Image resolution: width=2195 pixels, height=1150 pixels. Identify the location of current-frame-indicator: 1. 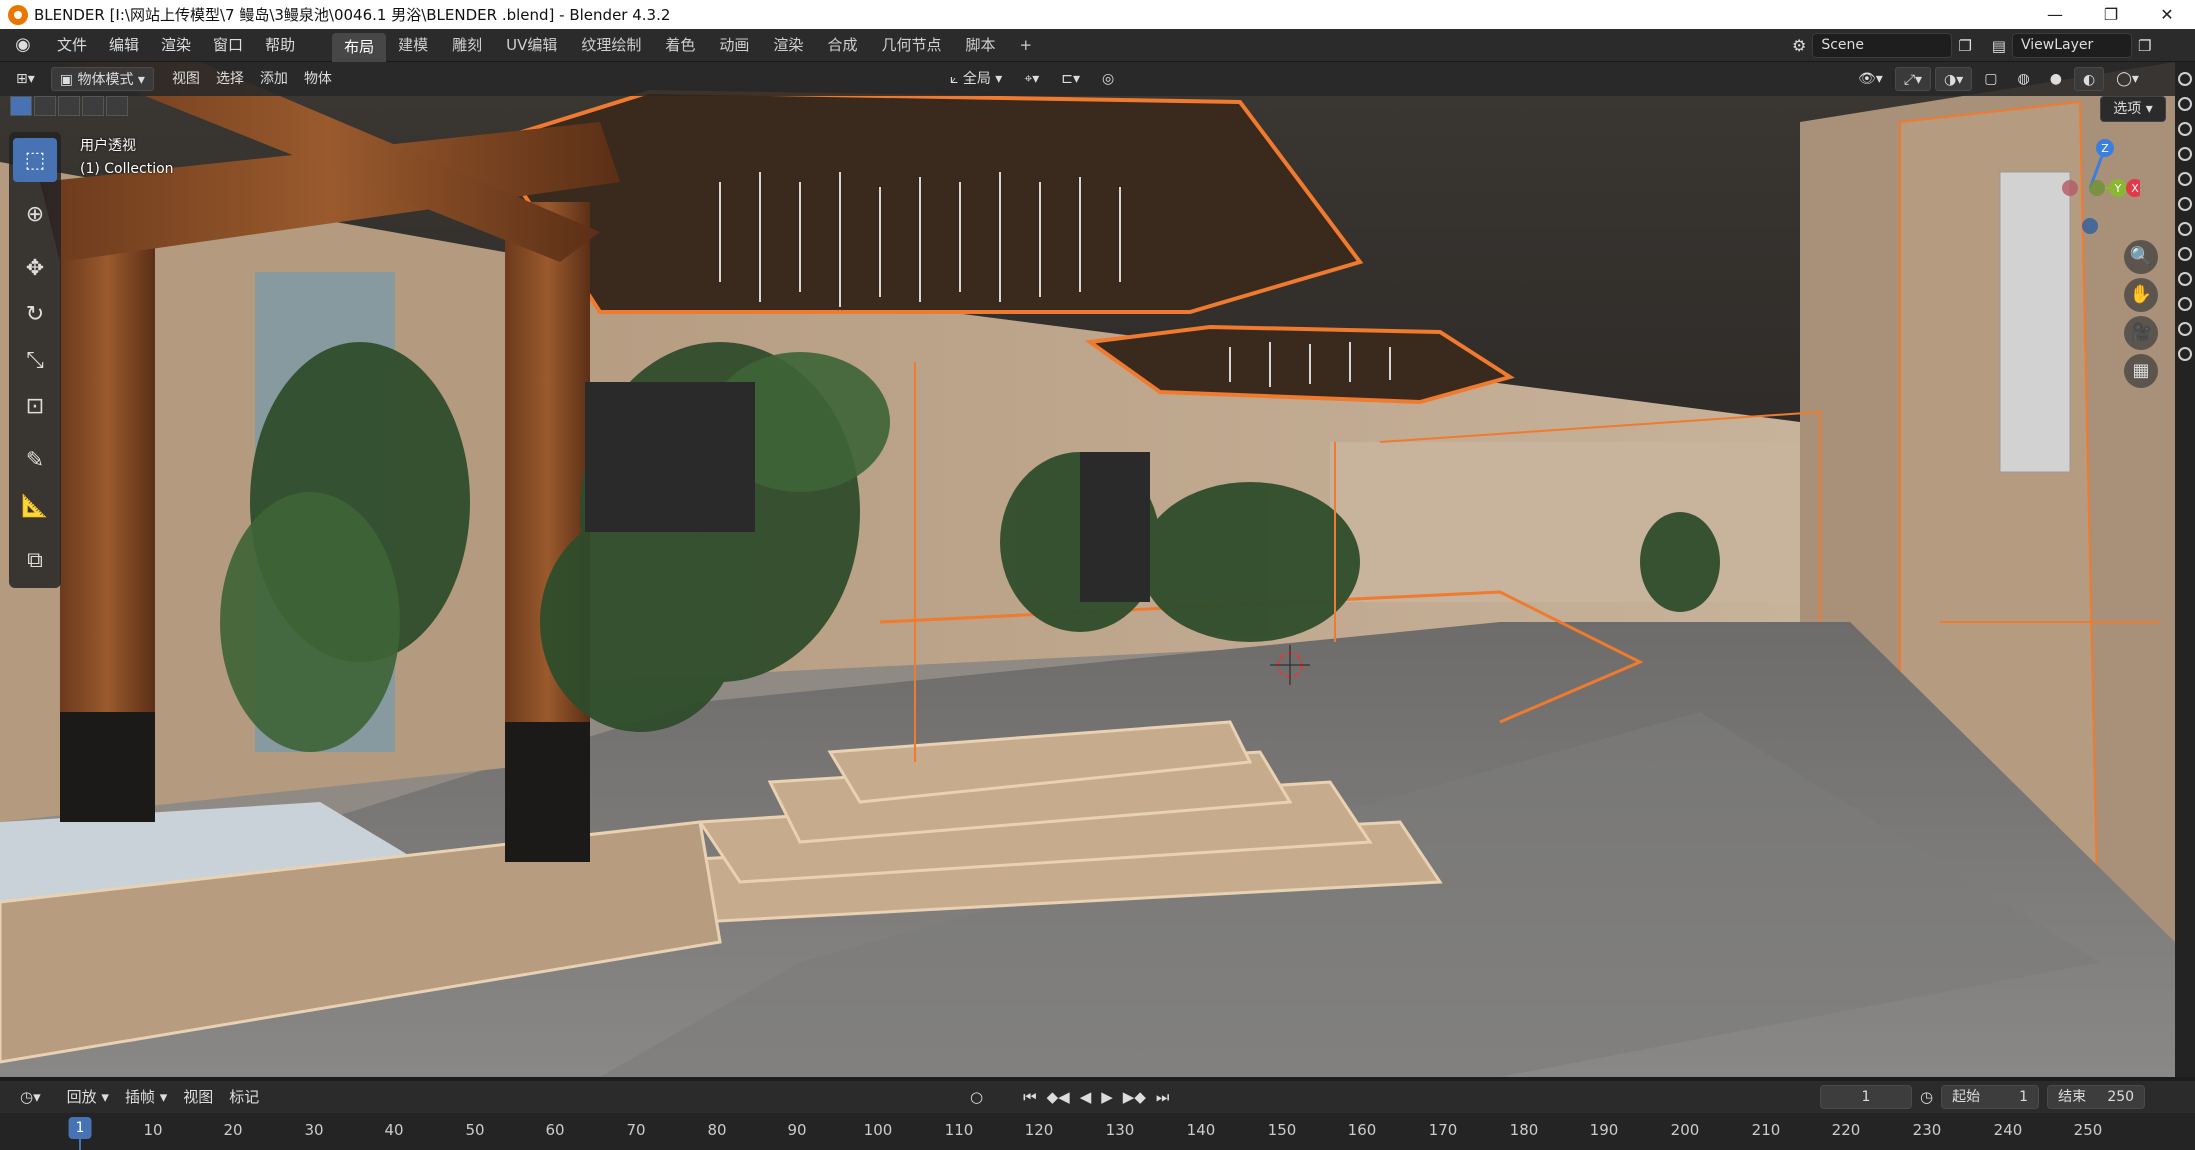
(80, 1128).